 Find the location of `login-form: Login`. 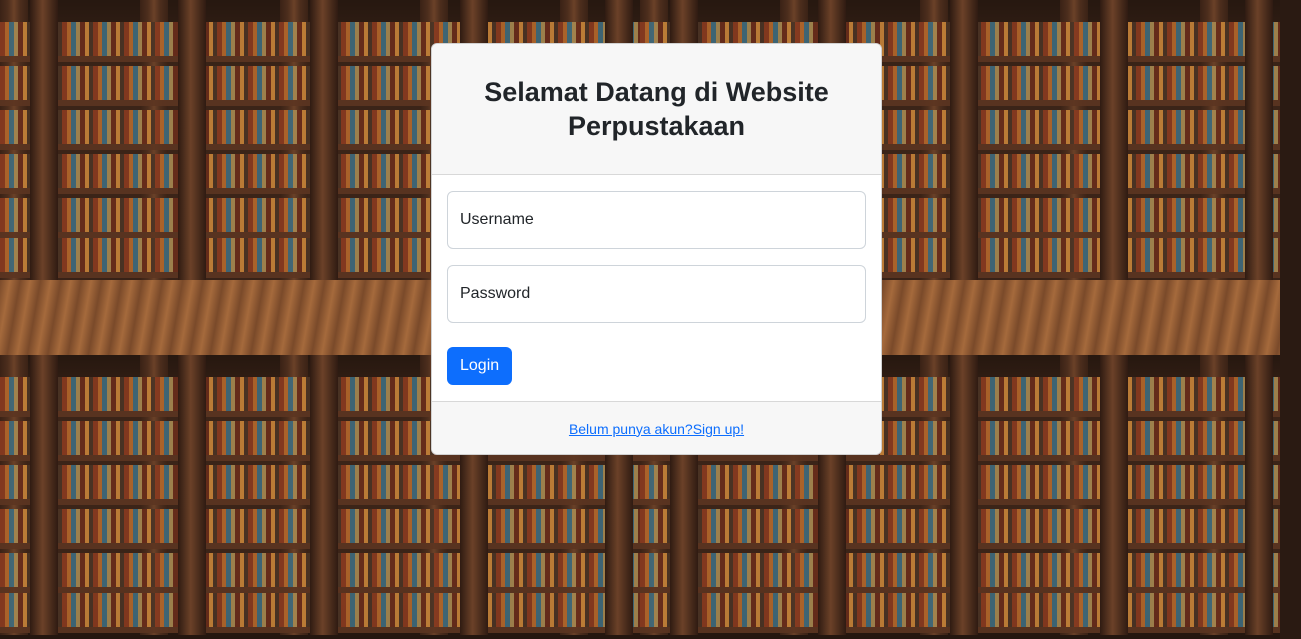

login-form: Login is located at coordinates (656, 288).